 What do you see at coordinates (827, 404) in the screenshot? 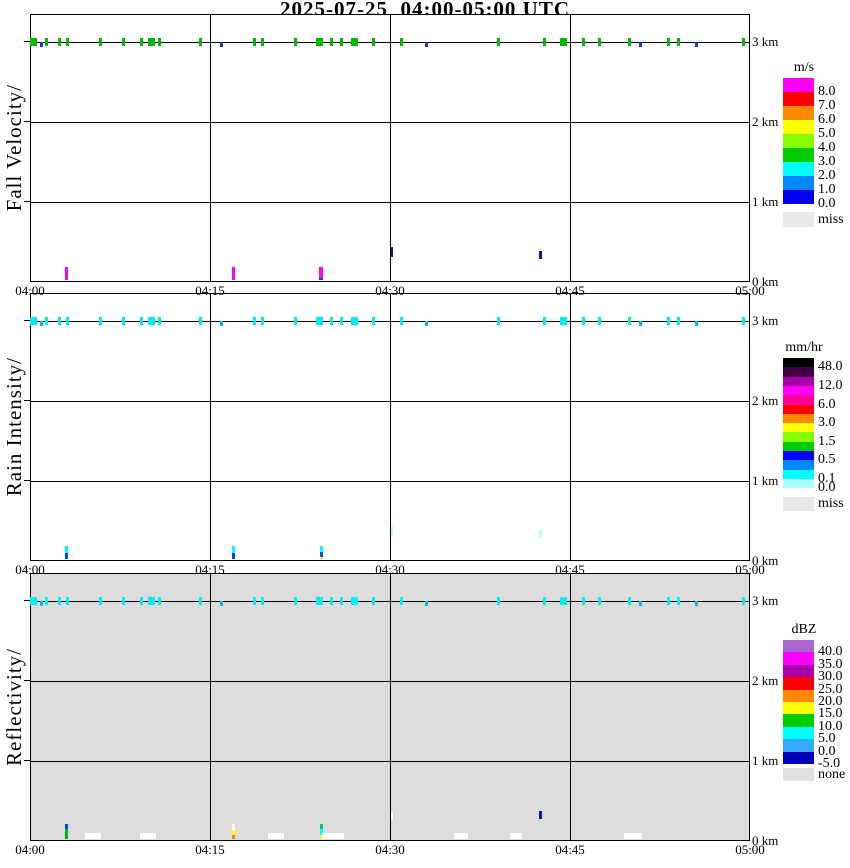
I see `legend-band-label: 6.0` at bounding box center [827, 404].